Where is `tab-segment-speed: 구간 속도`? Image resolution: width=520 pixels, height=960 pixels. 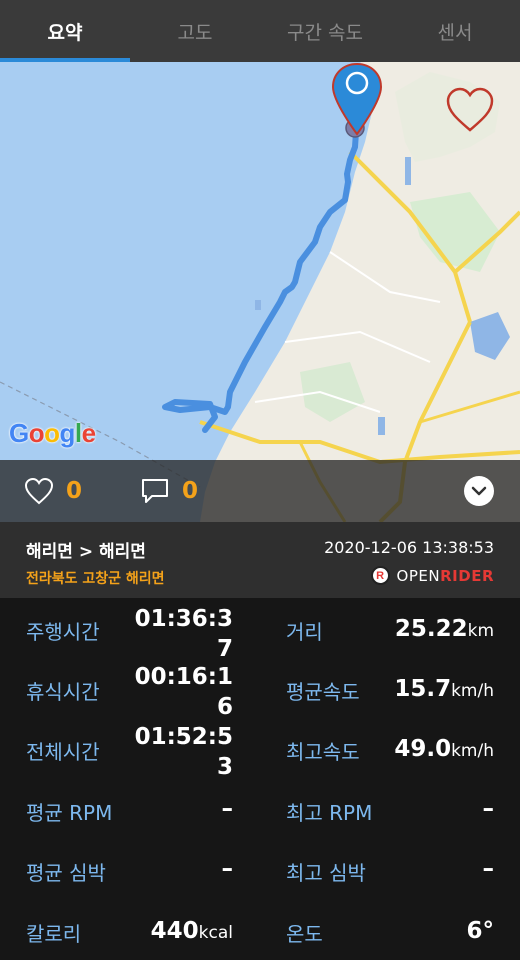
tab-segment-speed: 구간 속도 is located at coordinates (325, 31).